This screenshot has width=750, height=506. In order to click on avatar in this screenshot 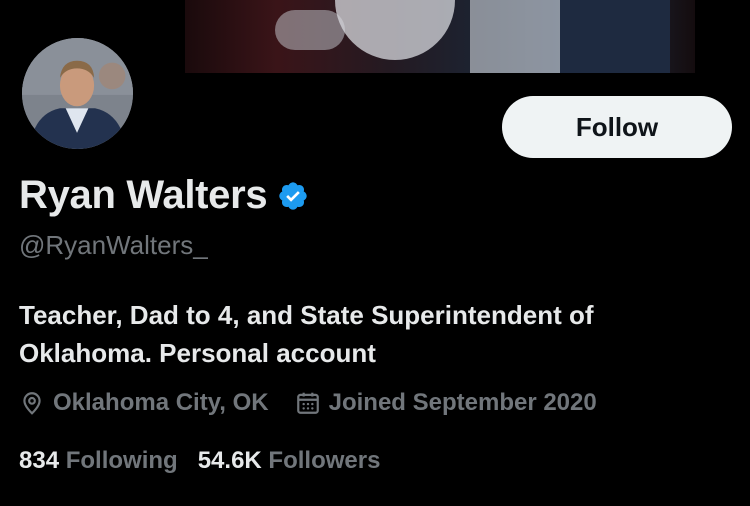, I will do `click(77, 93)`.